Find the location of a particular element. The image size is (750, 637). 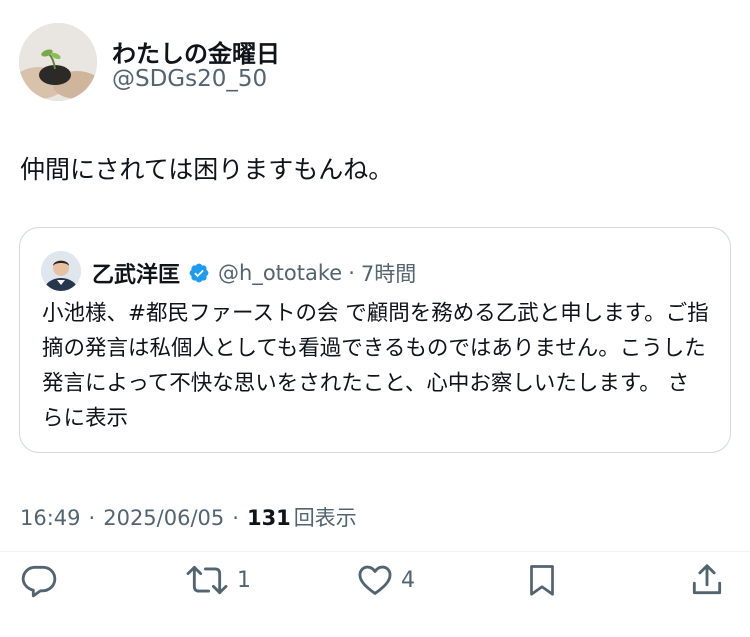

reply-button is located at coordinates (39, 580).